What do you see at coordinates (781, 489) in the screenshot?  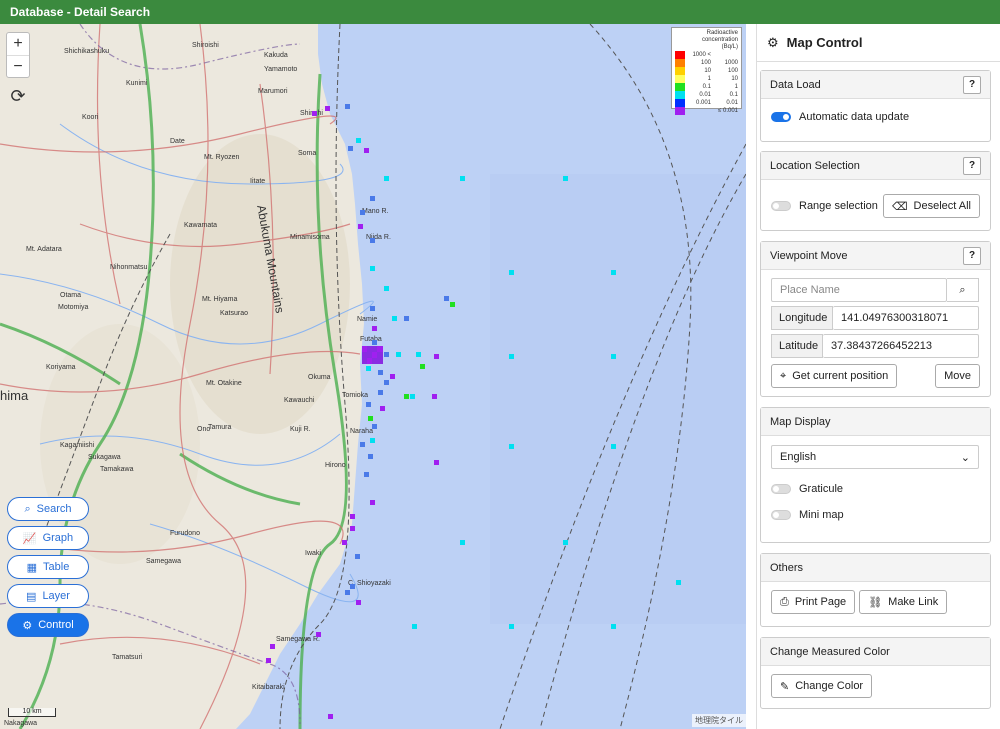 I see `graticule-toggle` at bounding box center [781, 489].